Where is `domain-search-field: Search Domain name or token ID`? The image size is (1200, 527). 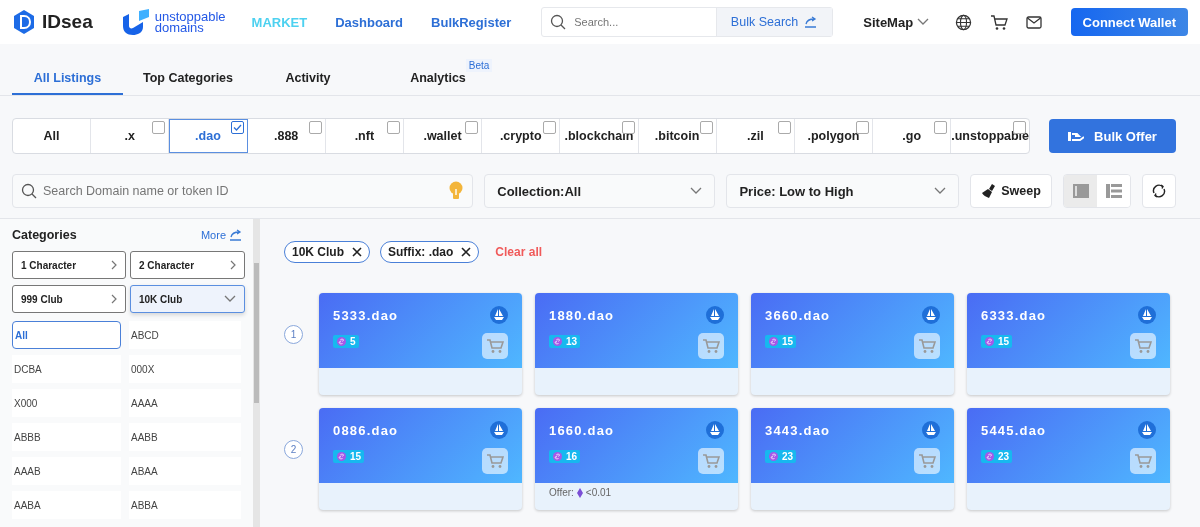 domain-search-field: Search Domain name or token ID is located at coordinates (243, 191).